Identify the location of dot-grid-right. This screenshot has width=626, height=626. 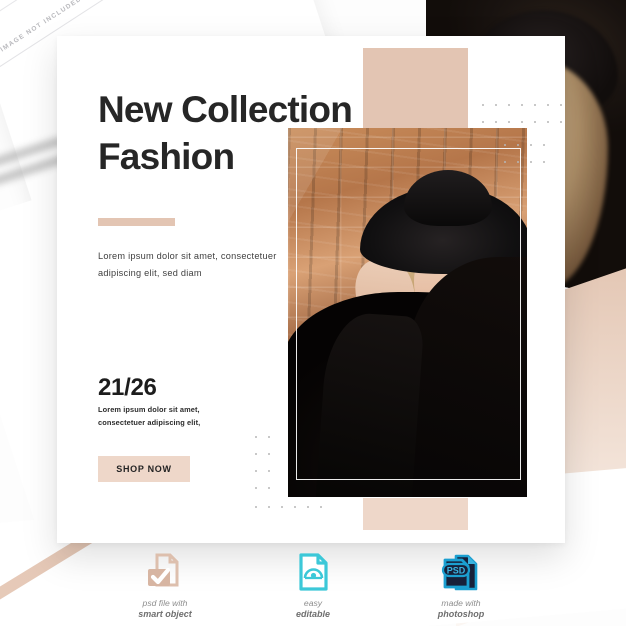
(530, 161).